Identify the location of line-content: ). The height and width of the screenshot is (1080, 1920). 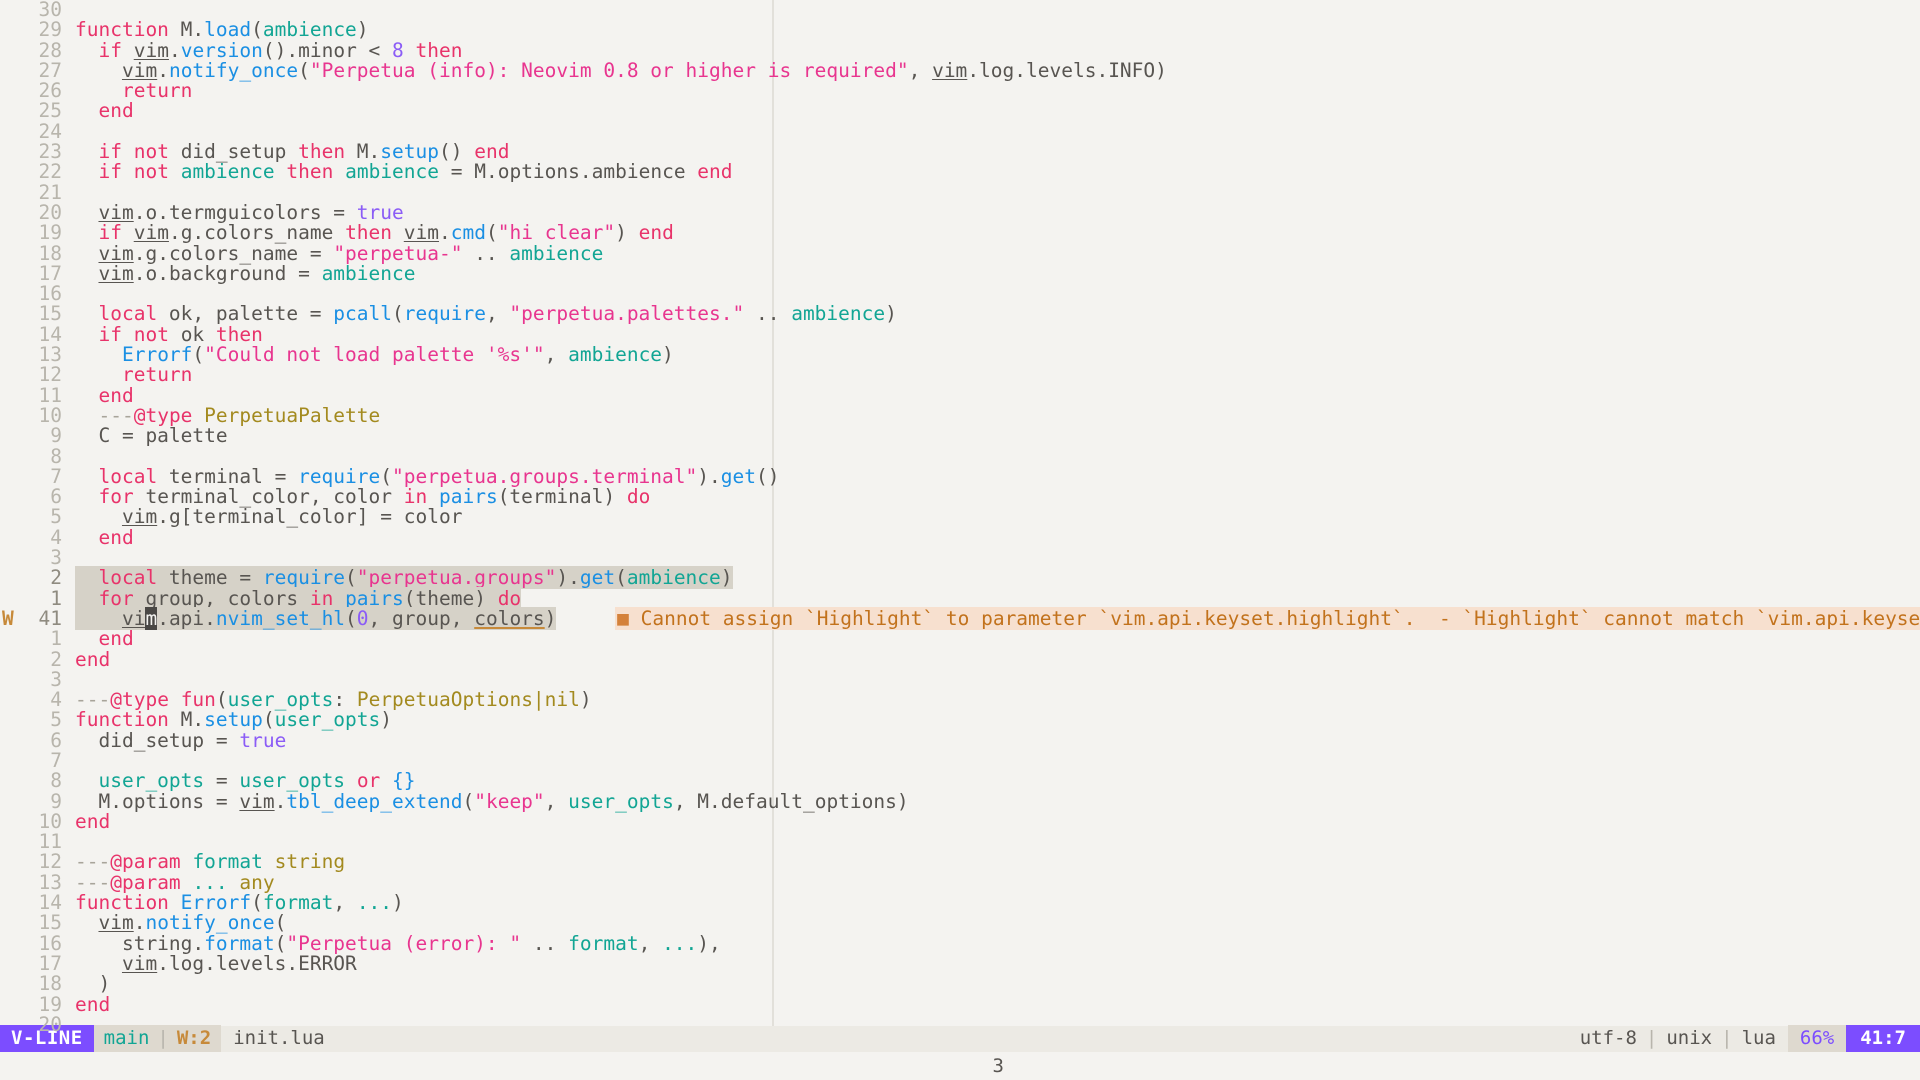
(93, 984).